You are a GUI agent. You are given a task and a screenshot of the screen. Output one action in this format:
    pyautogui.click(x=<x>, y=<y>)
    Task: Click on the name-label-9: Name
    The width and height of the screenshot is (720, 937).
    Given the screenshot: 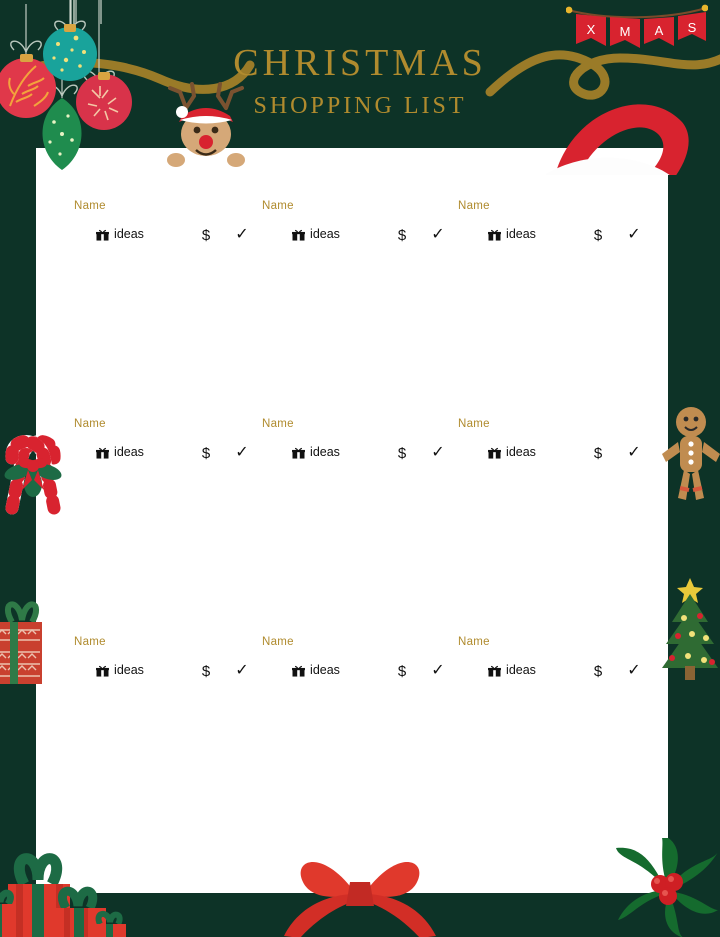 What is the action you would take?
    pyautogui.click(x=474, y=642)
    